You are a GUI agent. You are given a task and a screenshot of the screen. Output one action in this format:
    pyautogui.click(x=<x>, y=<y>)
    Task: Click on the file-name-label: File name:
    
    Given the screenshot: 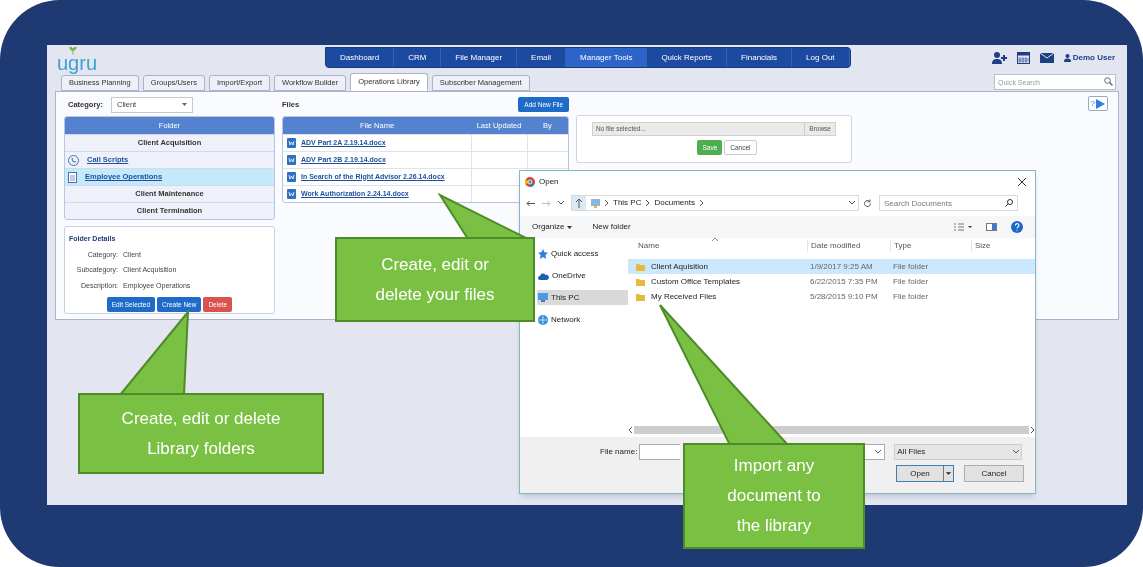 What is the action you would take?
    pyautogui.click(x=619, y=452)
    